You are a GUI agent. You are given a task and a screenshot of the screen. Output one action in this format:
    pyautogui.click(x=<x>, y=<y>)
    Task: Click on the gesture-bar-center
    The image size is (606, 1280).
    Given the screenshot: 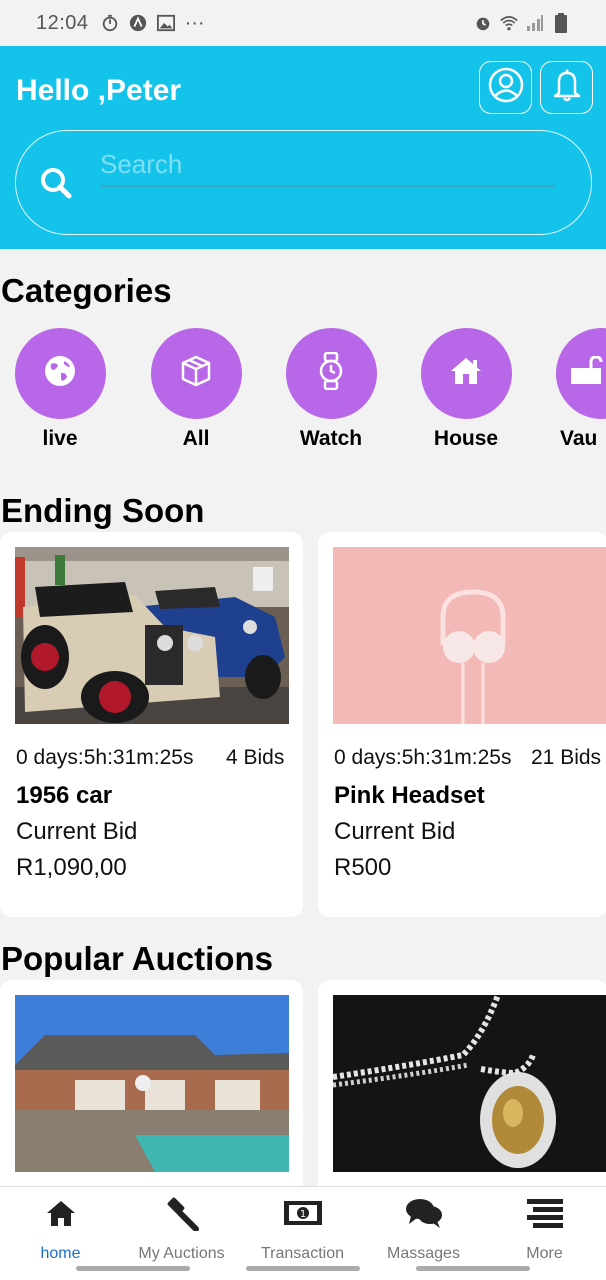 What is the action you would take?
    pyautogui.click(x=303, y=1268)
    